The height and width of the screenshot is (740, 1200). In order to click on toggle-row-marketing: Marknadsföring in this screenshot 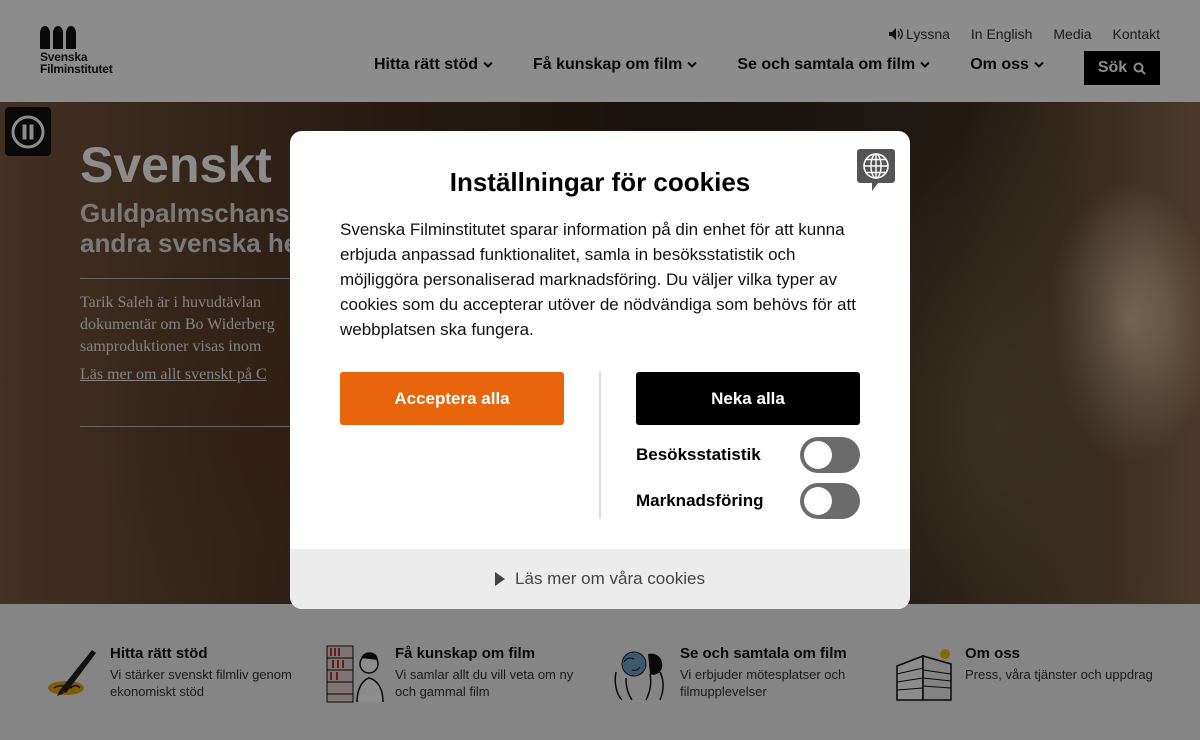, I will do `click(748, 501)`.